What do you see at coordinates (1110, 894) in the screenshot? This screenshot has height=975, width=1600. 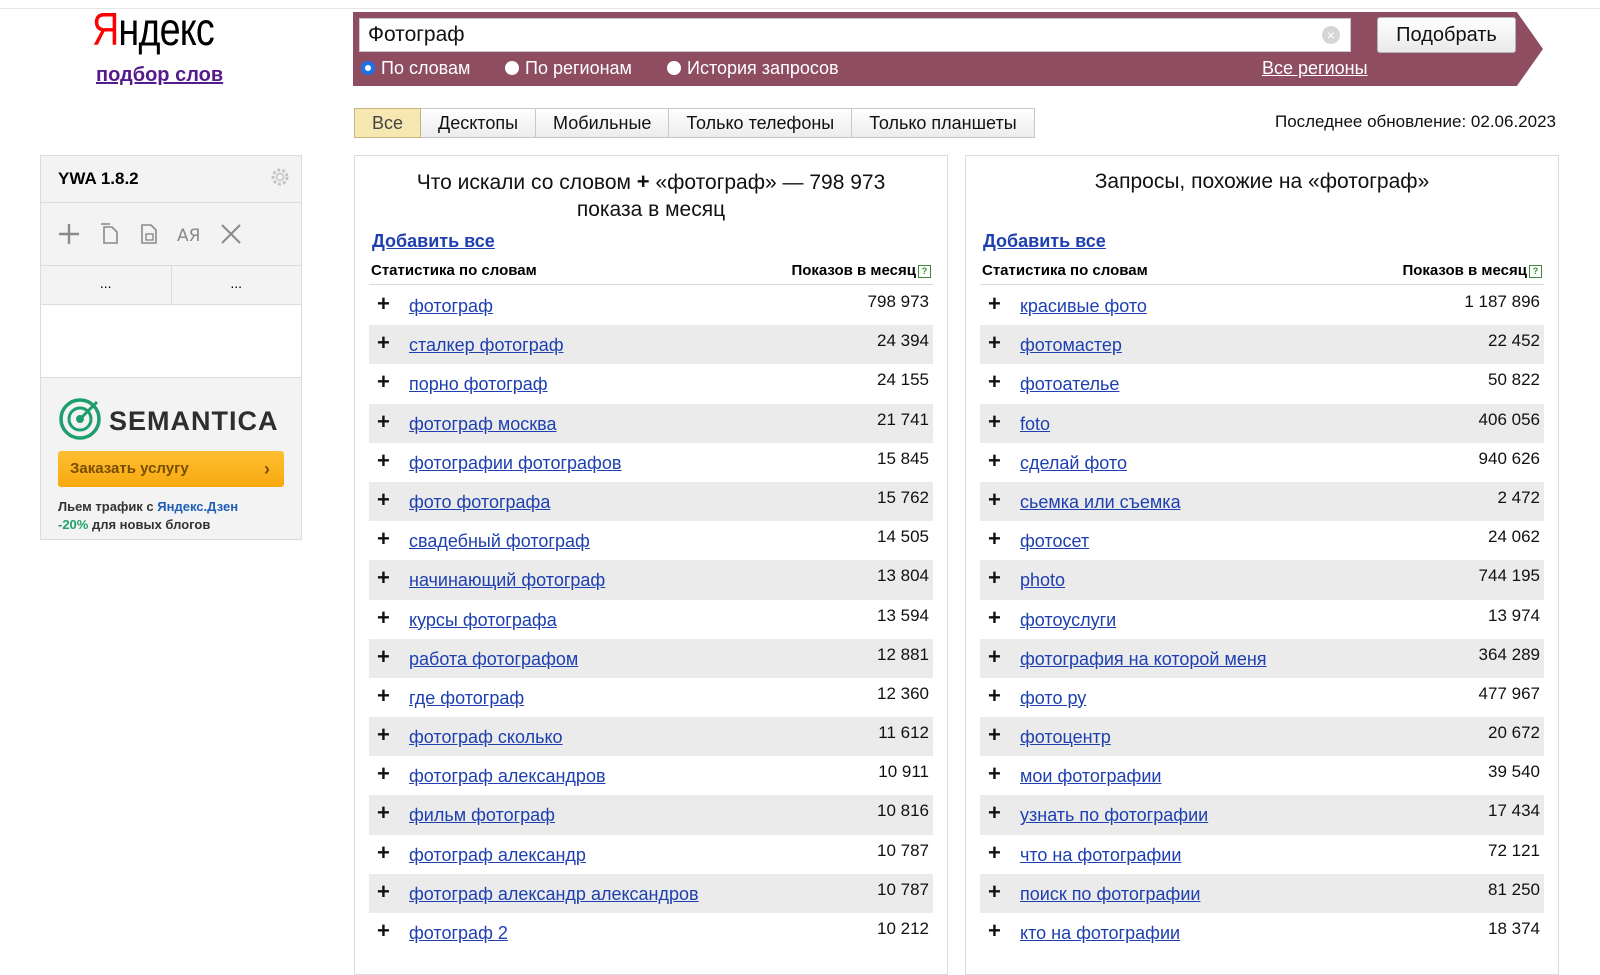 I see `keyword-link: поиск по фотографии` at bounding box center [1110, 894].